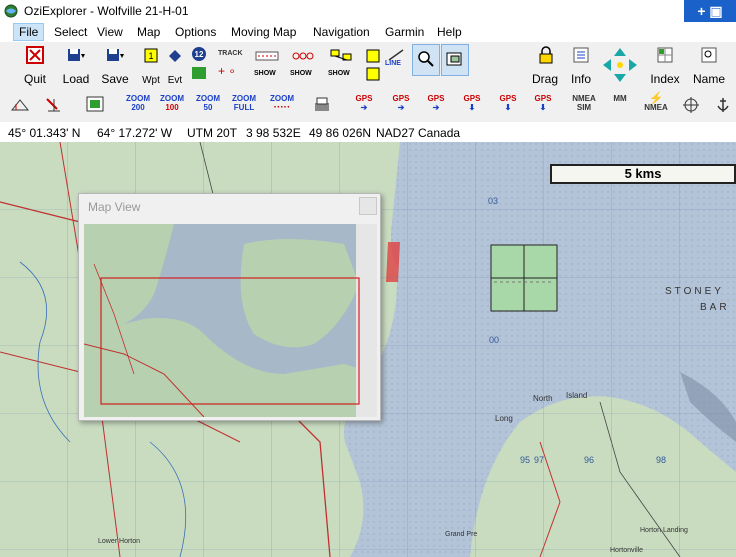 The height and width of the screenshot is (557, 736). I want to click on waypoint-list-icon, so click(373, 65).